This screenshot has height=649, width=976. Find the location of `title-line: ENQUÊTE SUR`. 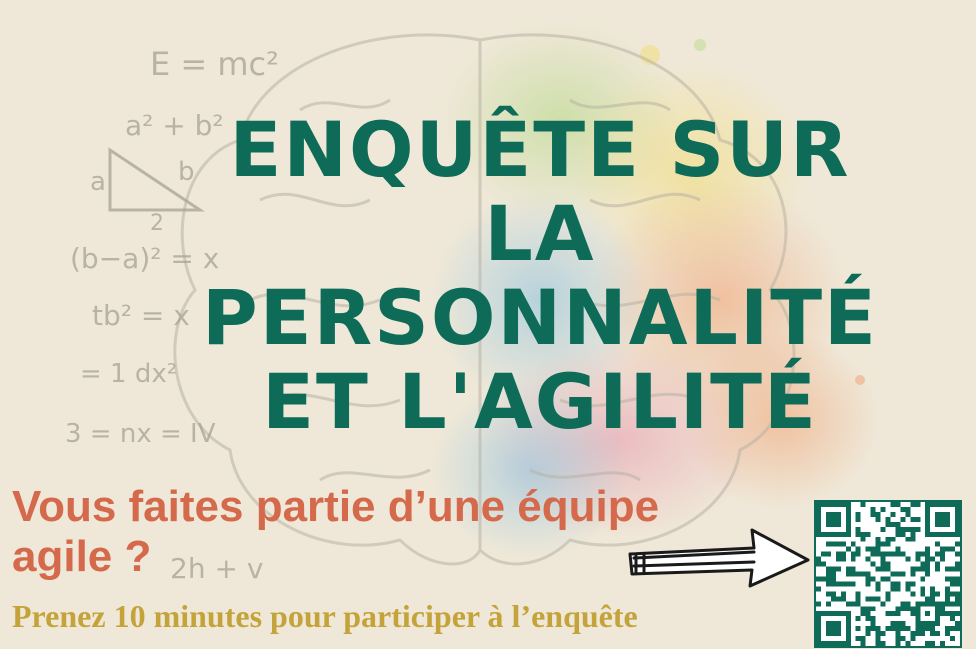

title-line: ENQUÊTE SUR is located at coordinates (540, 149).